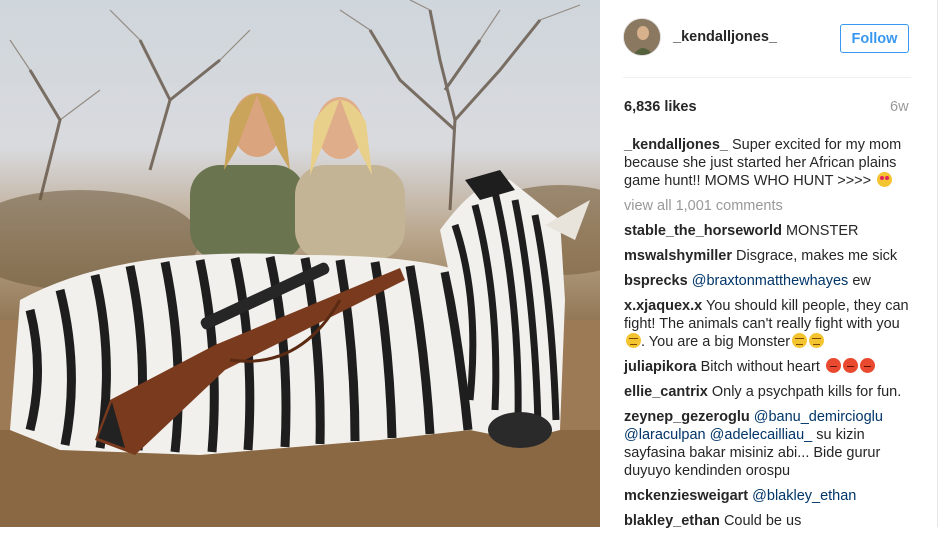 The image size is (938, 537). I want to click on comment-username: ellie_cantrix, so click(666, 392).